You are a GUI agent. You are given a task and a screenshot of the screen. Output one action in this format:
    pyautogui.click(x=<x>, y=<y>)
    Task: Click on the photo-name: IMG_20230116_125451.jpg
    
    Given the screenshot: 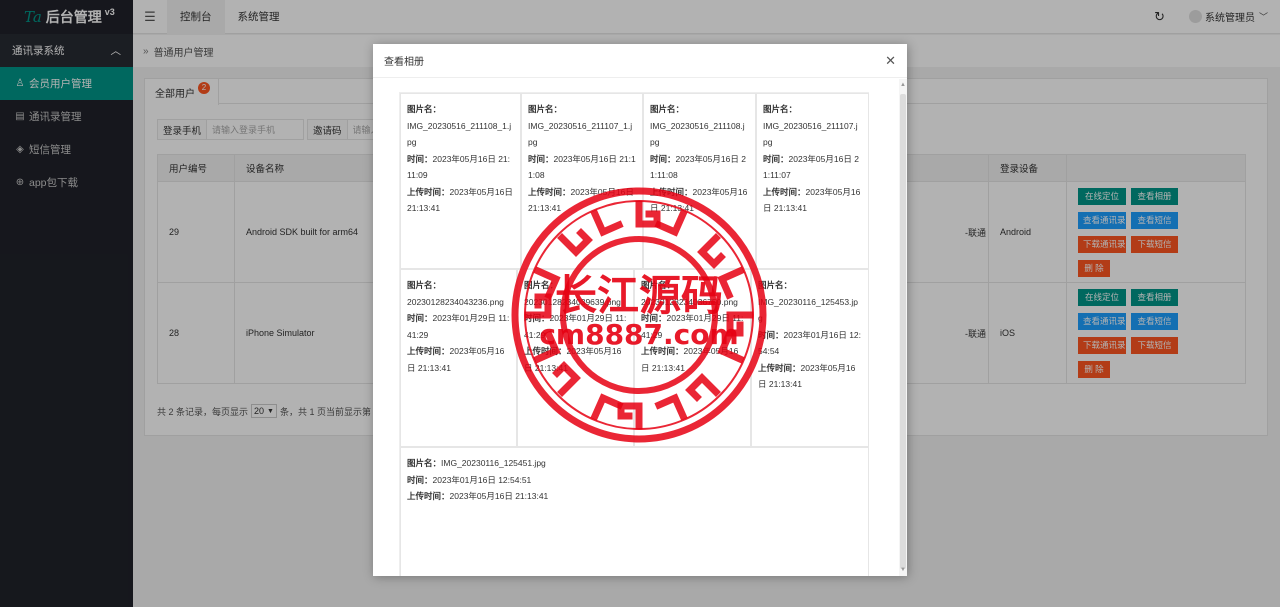 What is the action you would take?
    pyautogui.click(x=493, y=463)
    